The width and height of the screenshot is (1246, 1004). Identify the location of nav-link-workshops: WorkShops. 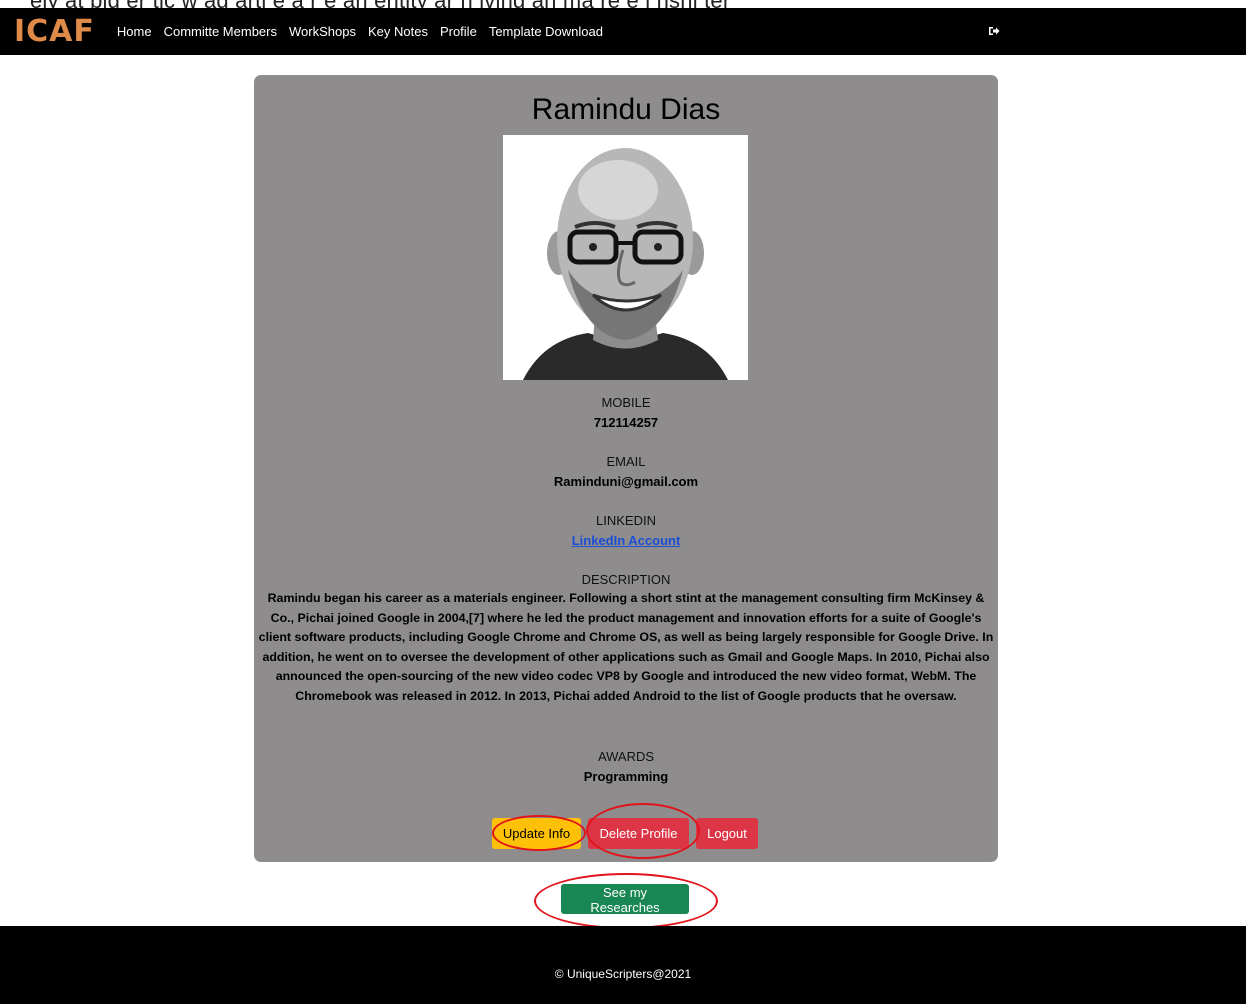
(322, 31).